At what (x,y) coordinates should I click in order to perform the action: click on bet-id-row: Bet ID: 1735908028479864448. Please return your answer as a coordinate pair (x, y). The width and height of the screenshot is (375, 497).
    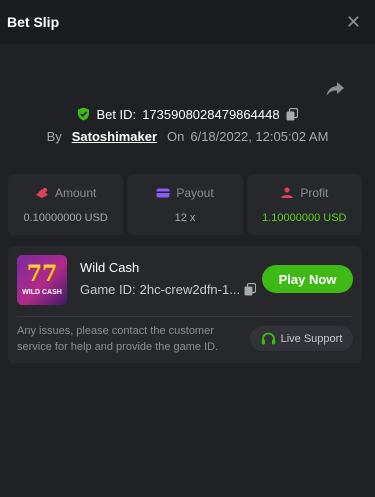
    Looking at the image, I should click on (187, 114).